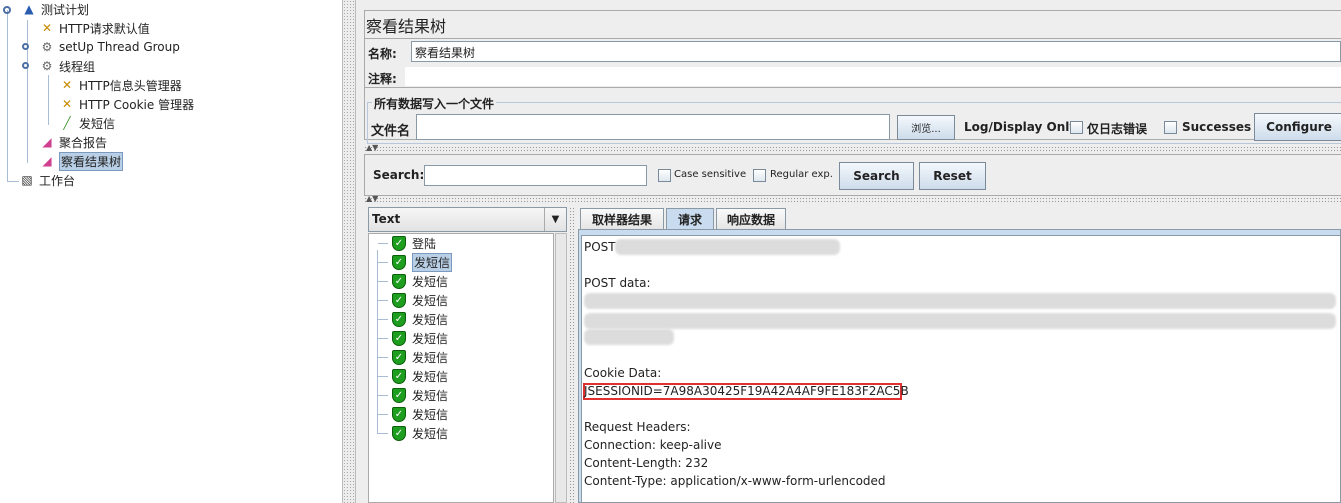  Describe the element at coordinates (555, 219) in the screenshot. I see `chevron-down-icon: ▼` at that location.